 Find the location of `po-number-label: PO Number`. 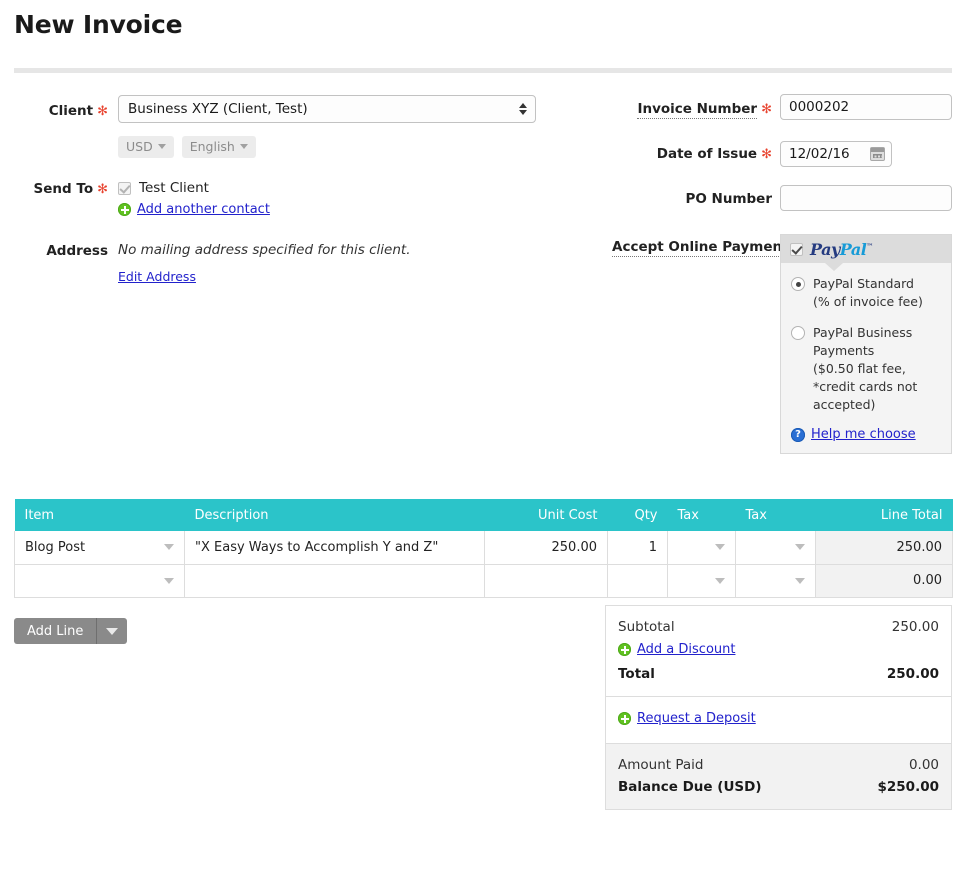

po-number-label: PO Number is located at coordinates (692, 199).